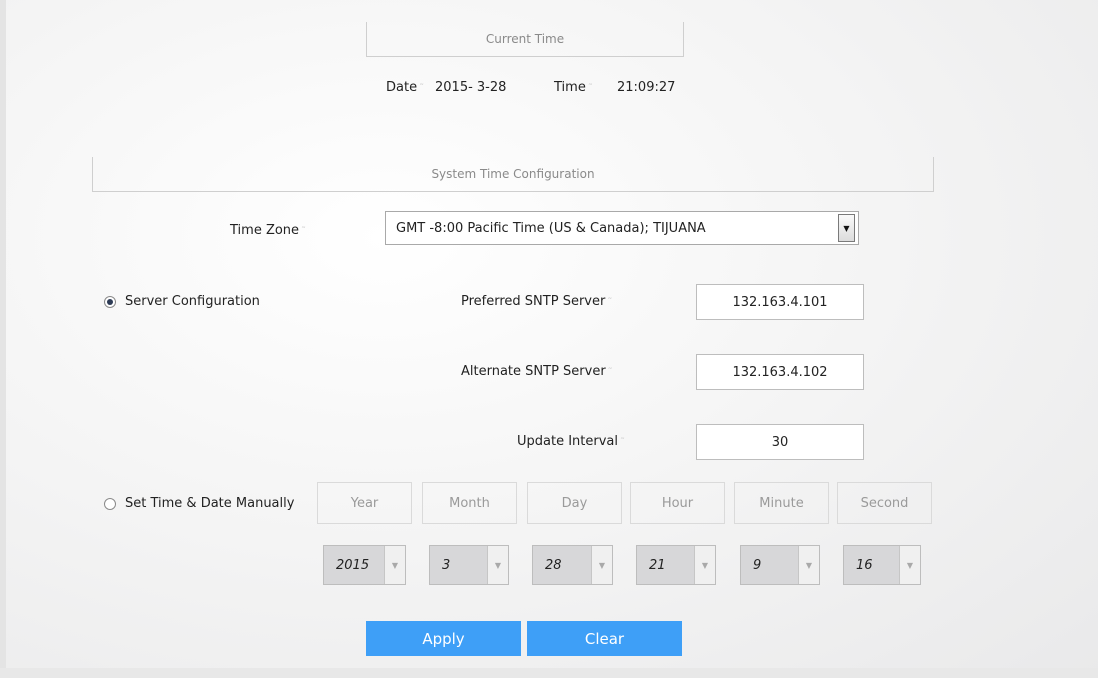 This screenshot has width=1098, height=678. I want to click on column-header-text: Month, so click(469, 503).